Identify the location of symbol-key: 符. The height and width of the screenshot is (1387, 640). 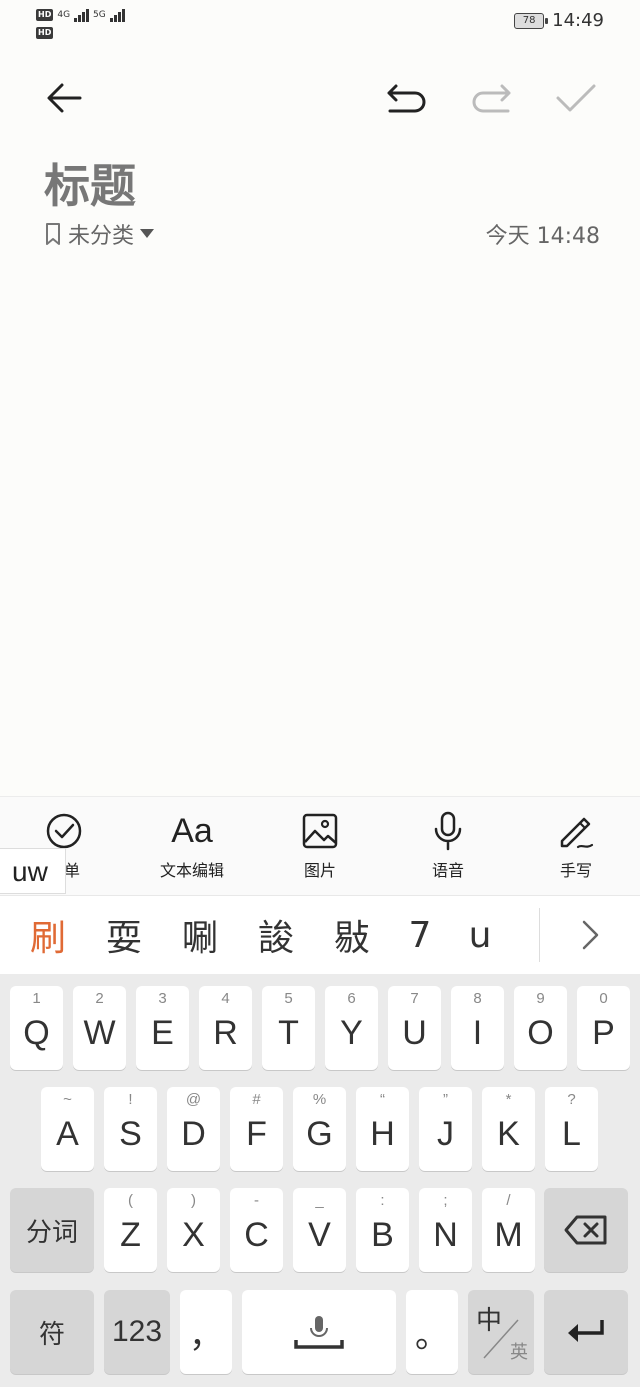
(52, 1332).